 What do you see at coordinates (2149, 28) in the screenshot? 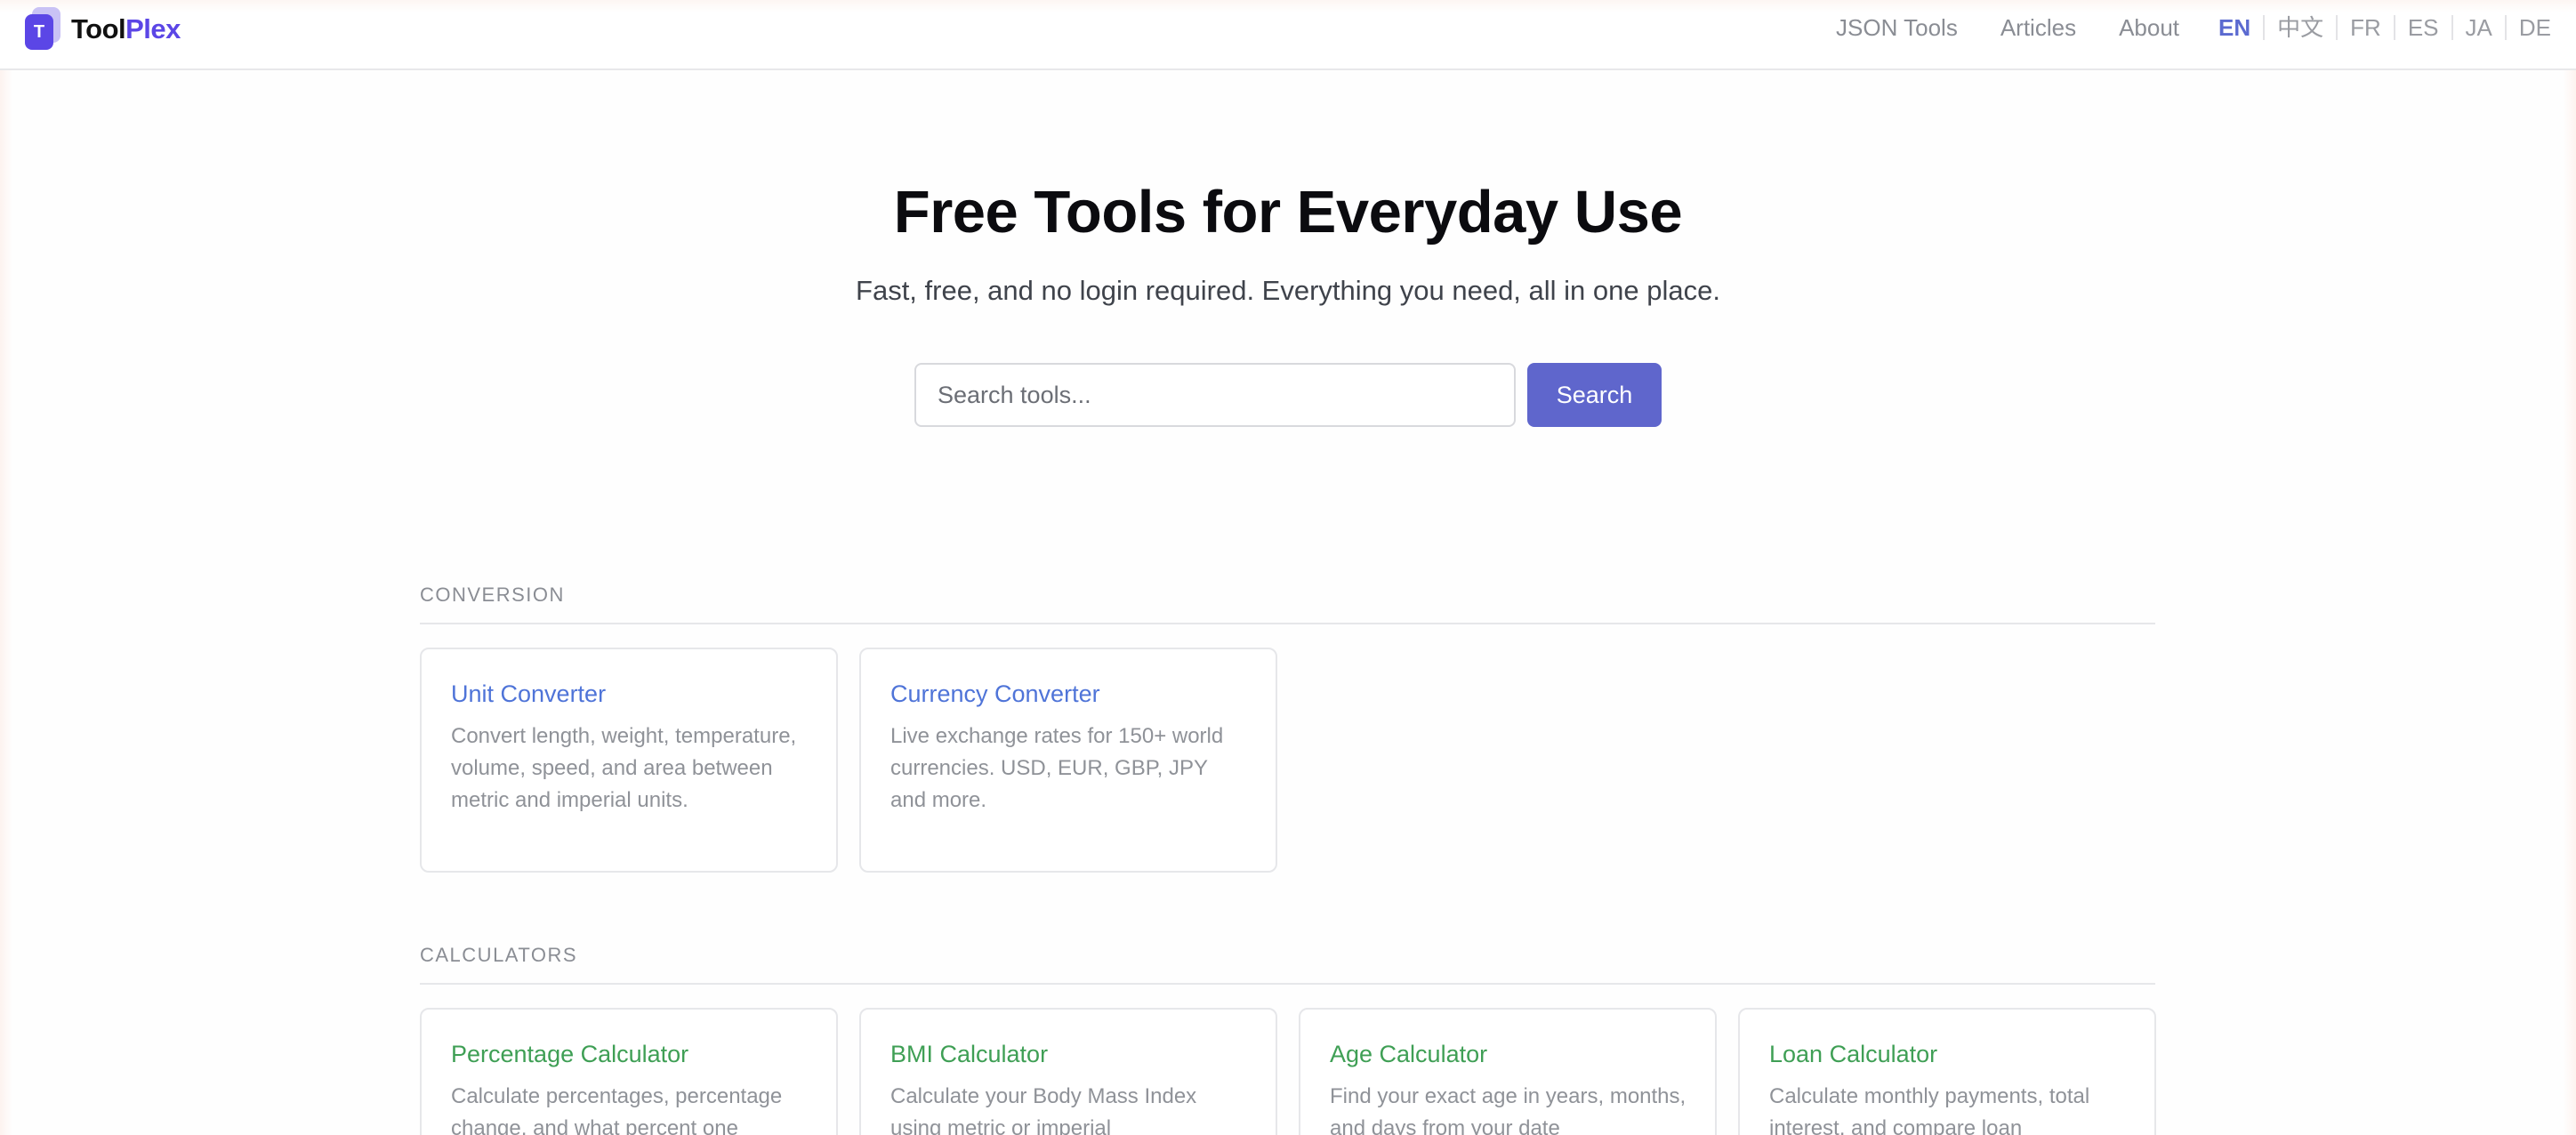
I see `nav-link-about: About` at bounding box center [2149, 28].